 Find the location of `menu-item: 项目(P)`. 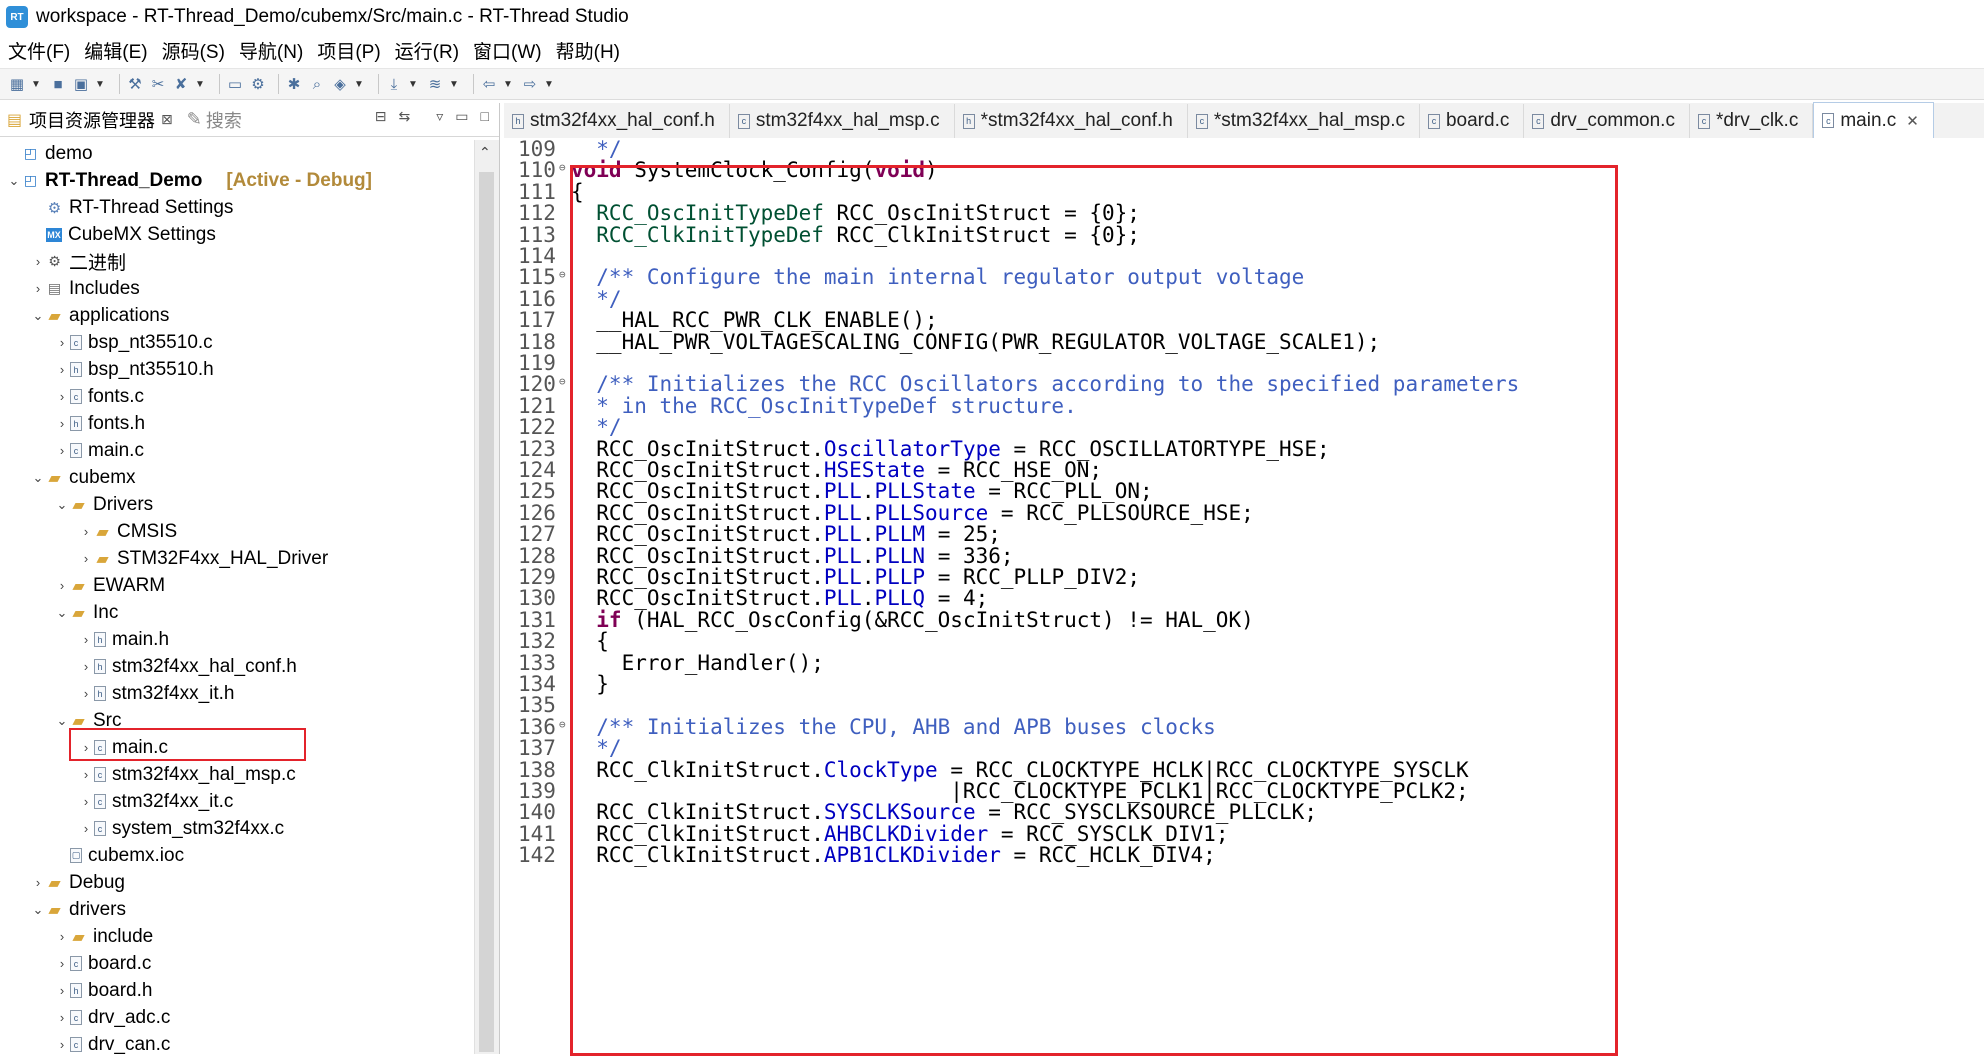

menu-item: 项目(P) is located at coordinates (348, 50).